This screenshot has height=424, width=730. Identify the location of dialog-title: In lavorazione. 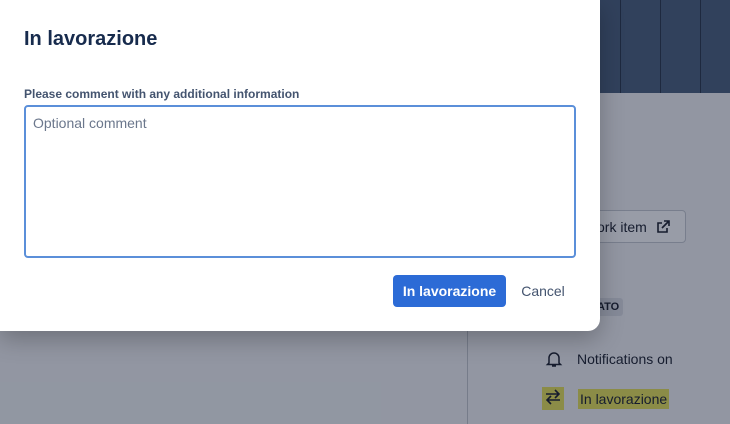
(91, 39).